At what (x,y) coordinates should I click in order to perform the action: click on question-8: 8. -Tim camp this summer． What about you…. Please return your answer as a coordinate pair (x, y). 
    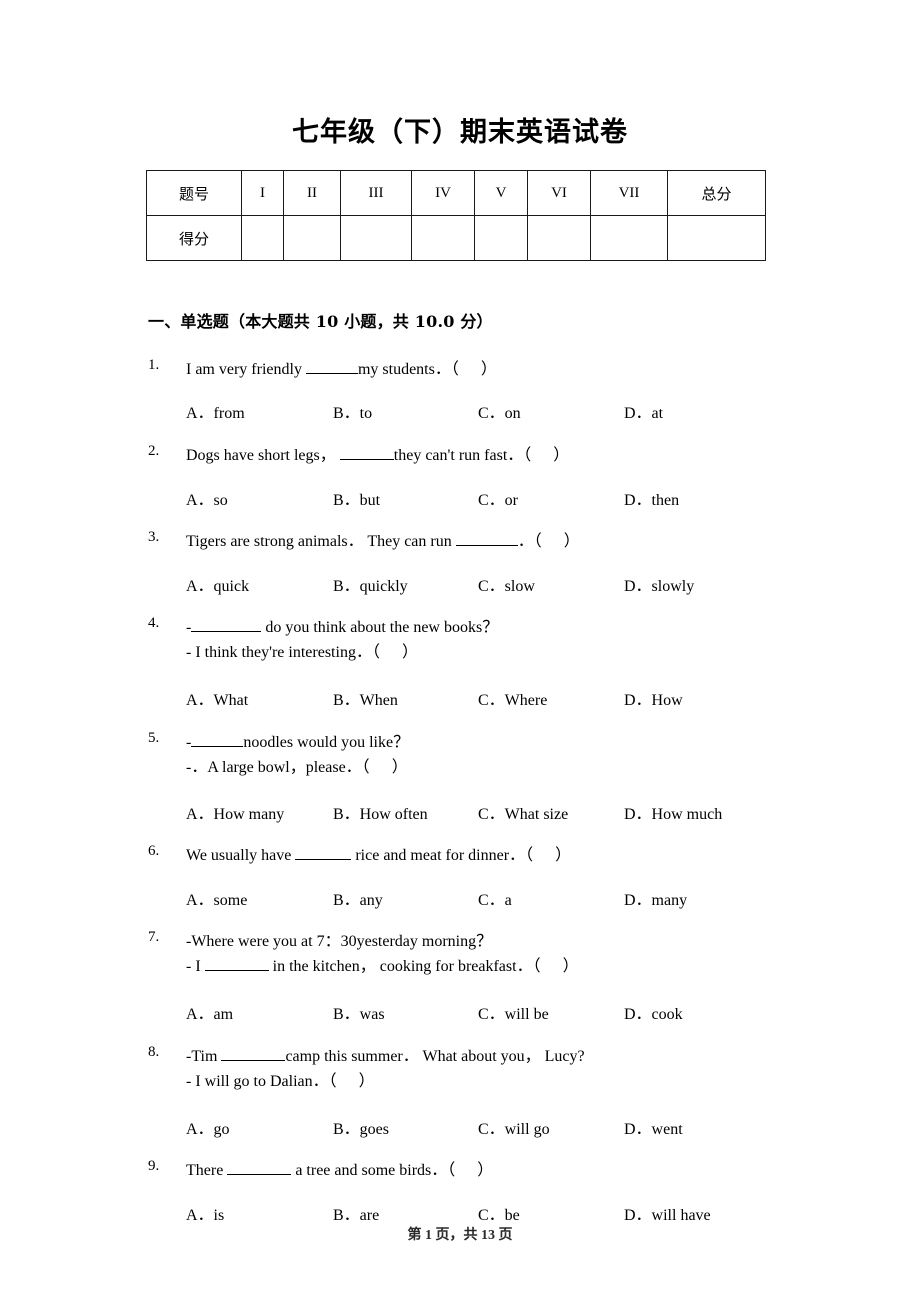
    Looking at the image, I should click on (518, 1069).